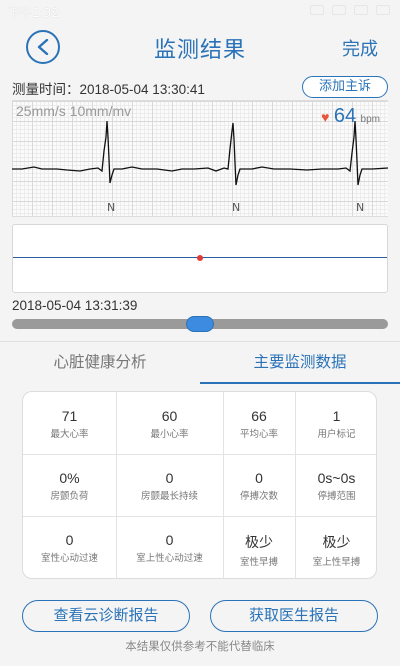  I want to click on stat-cell: 60 最小心率, so click(169, 423).